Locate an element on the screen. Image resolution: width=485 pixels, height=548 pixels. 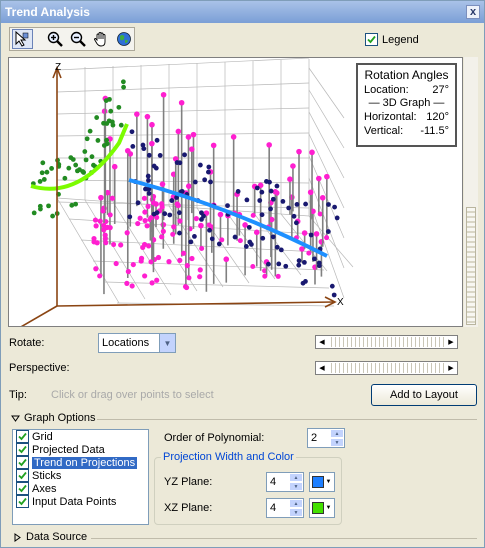
full-extent-globe-icon is located at coordinates (123, 39).